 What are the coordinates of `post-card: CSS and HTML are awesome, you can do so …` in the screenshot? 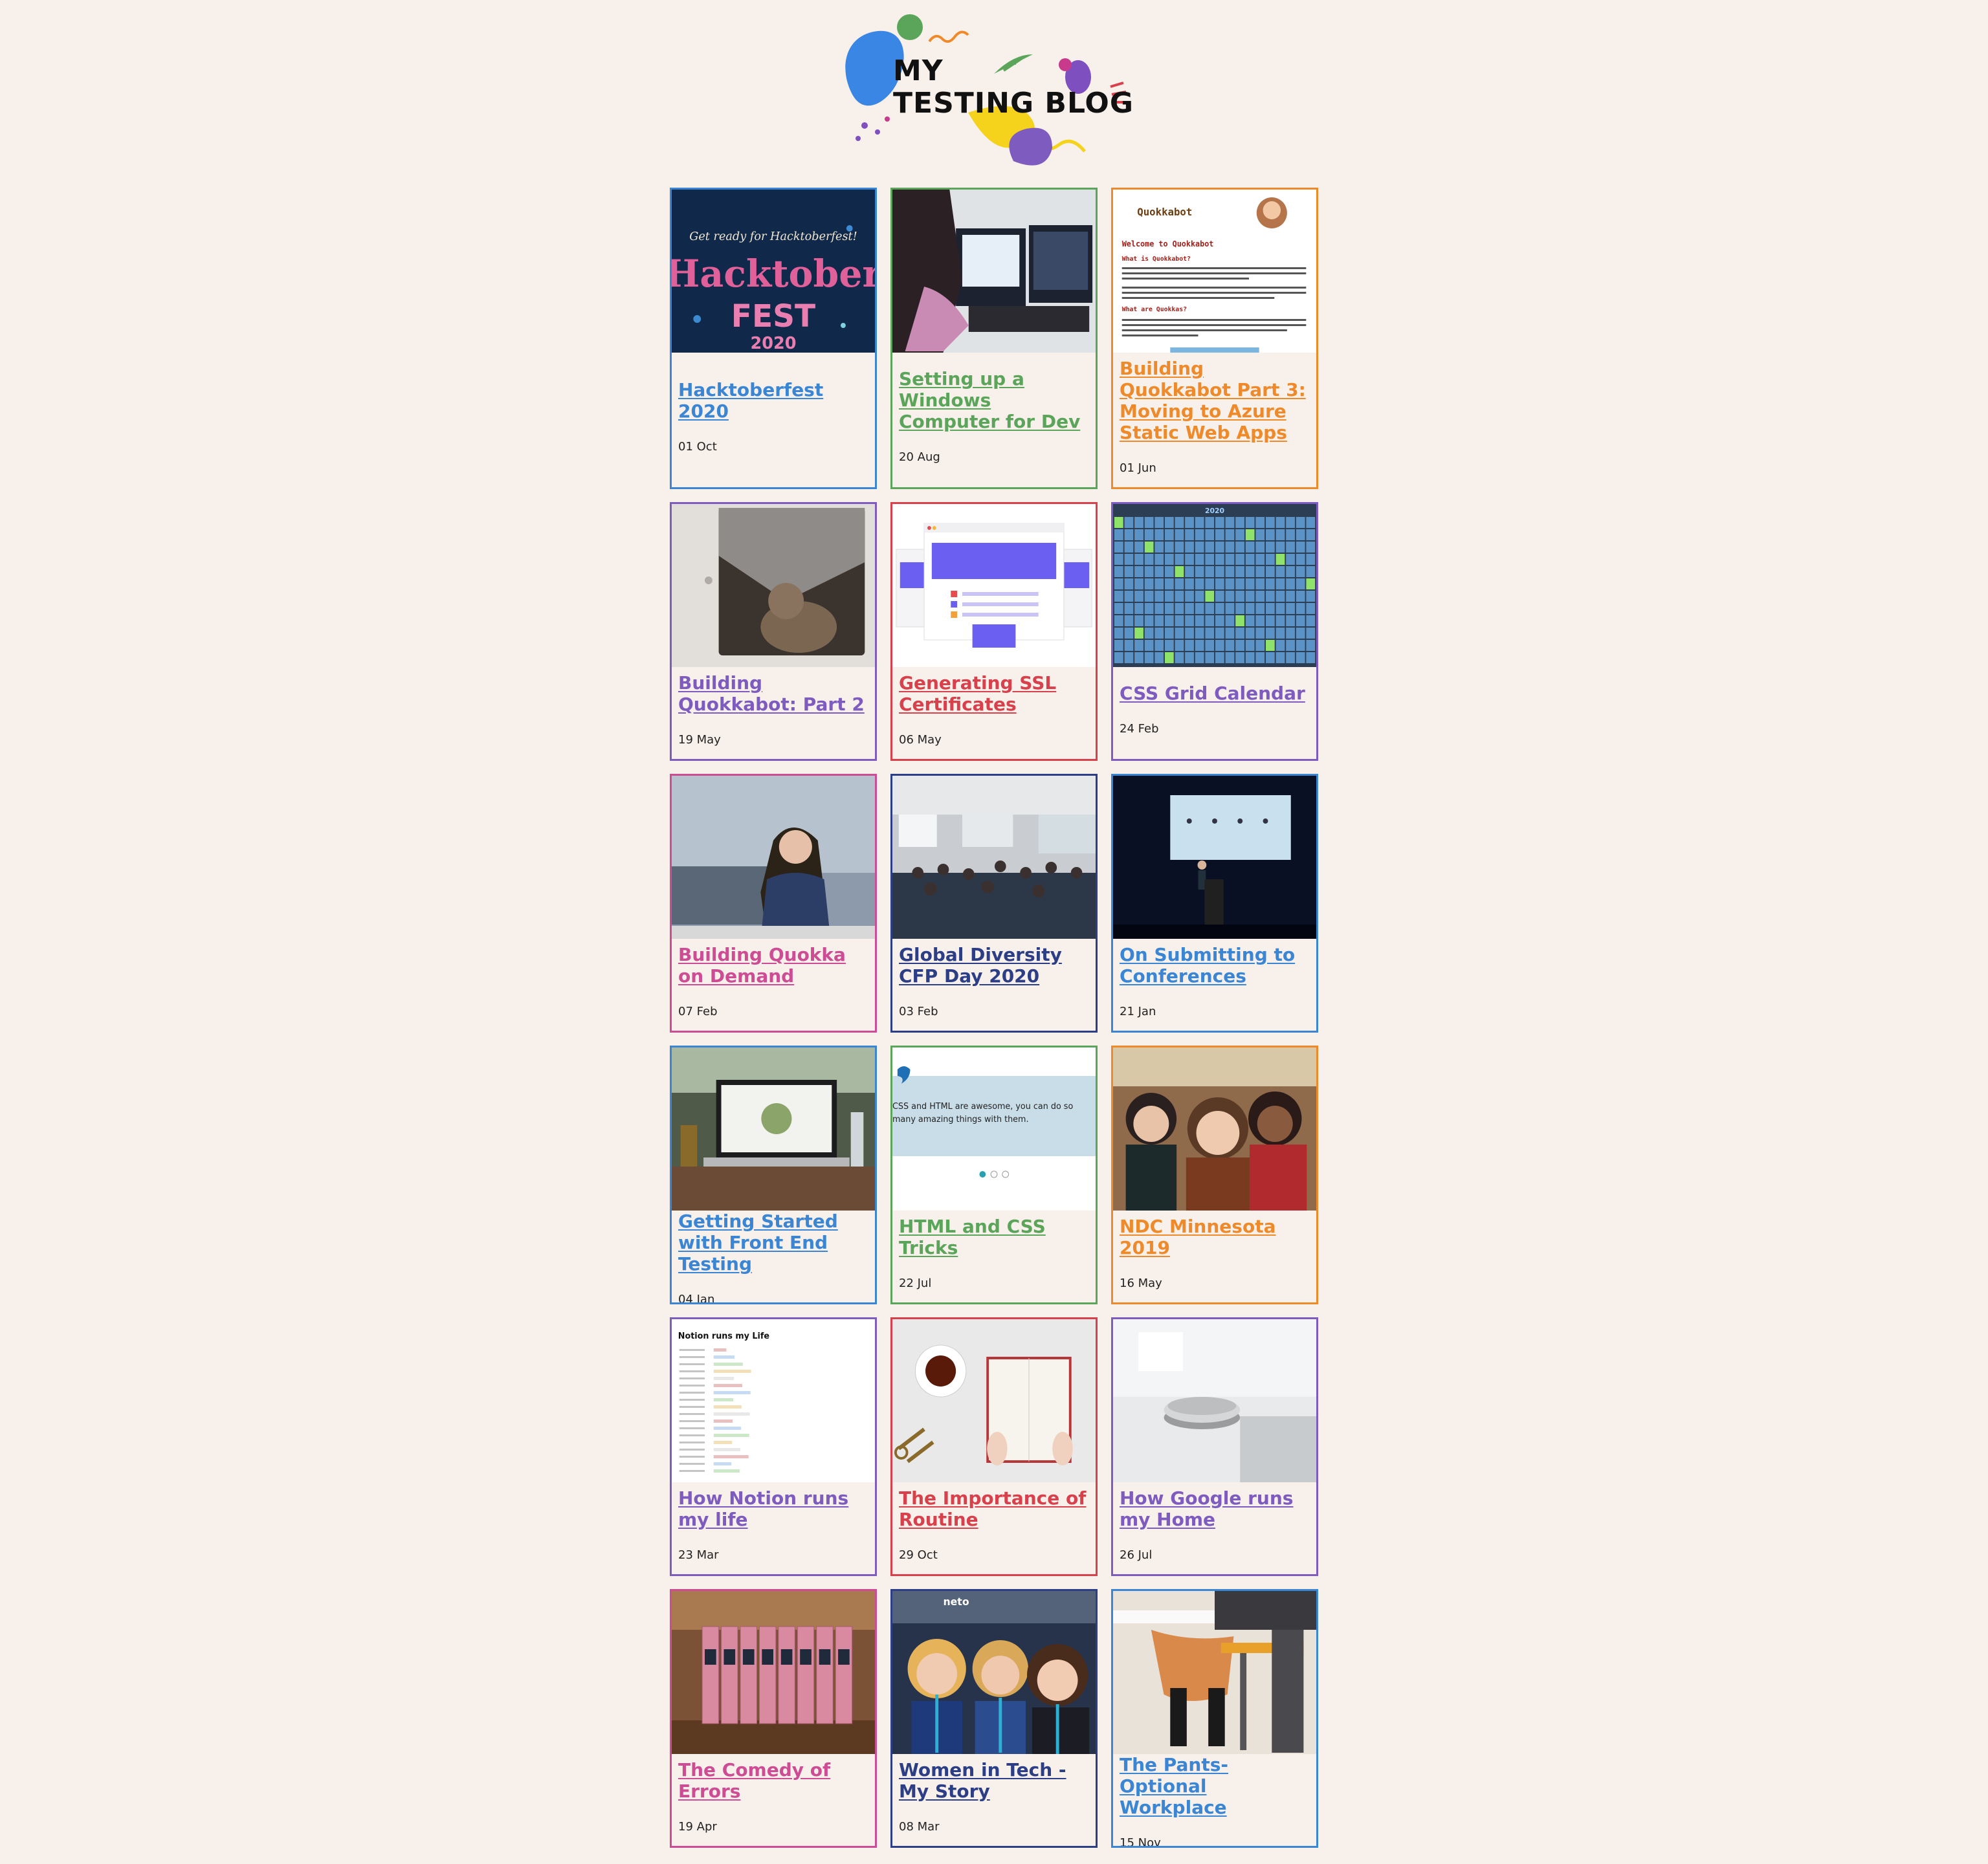 It's located at (994, 1175).